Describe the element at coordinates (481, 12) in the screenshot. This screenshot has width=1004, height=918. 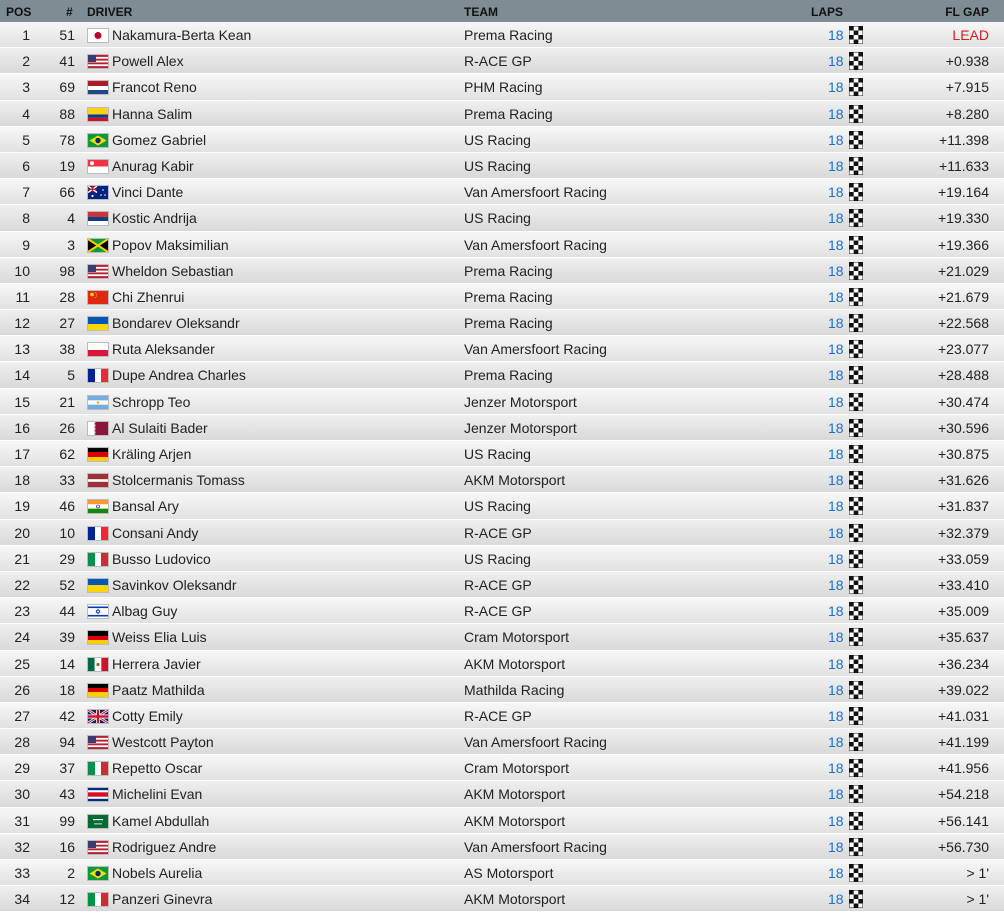
I see `header-team: TEAM` at that location.